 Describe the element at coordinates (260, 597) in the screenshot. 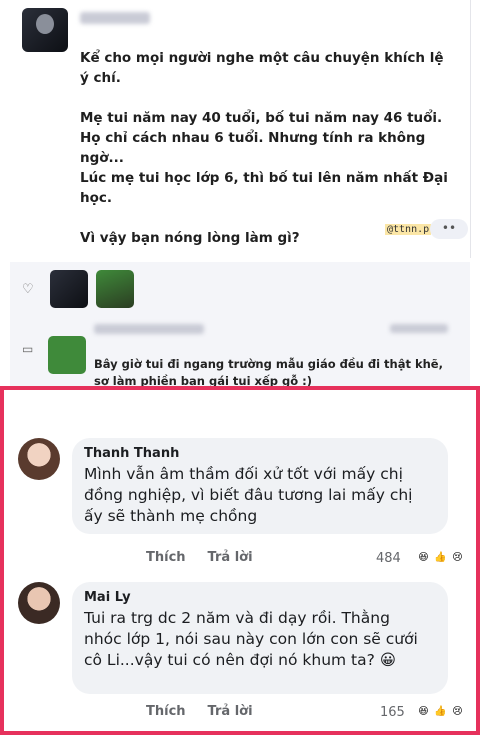

I see `commenter-name: Mai Ly` at that location.